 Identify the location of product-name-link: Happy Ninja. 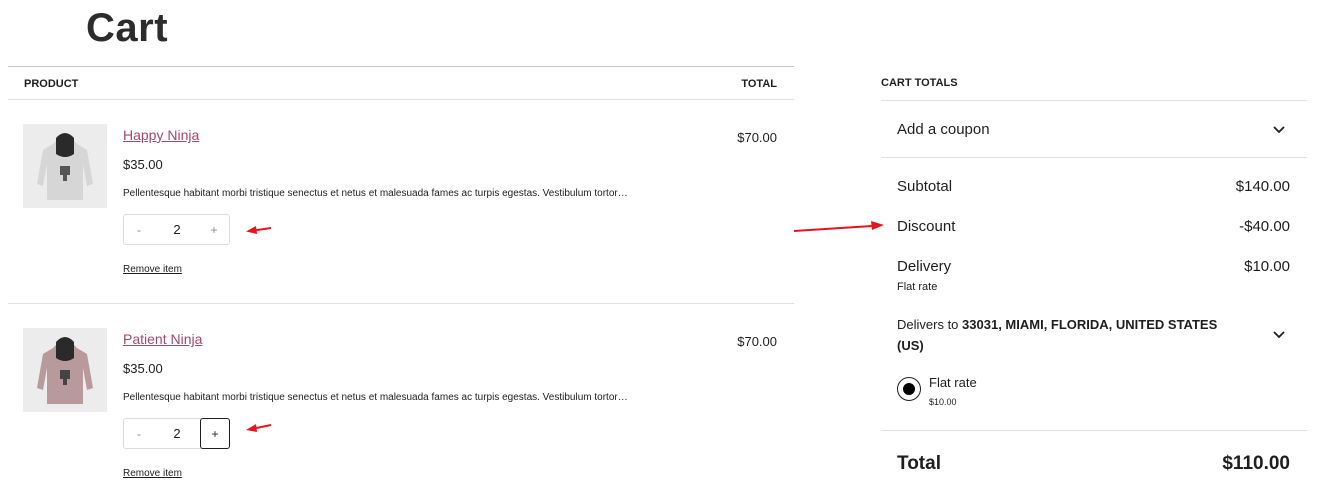
(161, 135).